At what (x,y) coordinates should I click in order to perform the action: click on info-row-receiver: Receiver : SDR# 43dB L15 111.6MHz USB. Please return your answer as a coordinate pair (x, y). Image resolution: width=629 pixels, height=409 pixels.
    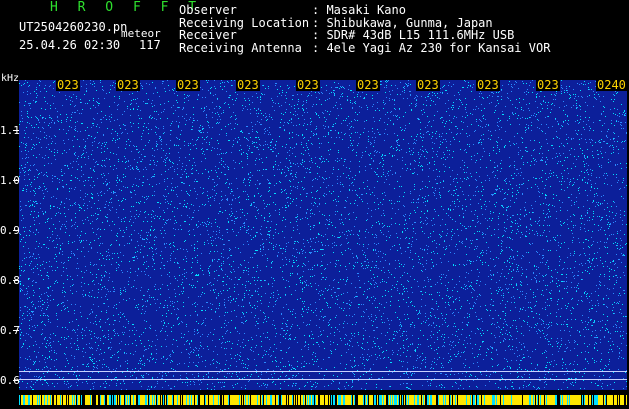
    Looking at the image, I should click on (364, 35).